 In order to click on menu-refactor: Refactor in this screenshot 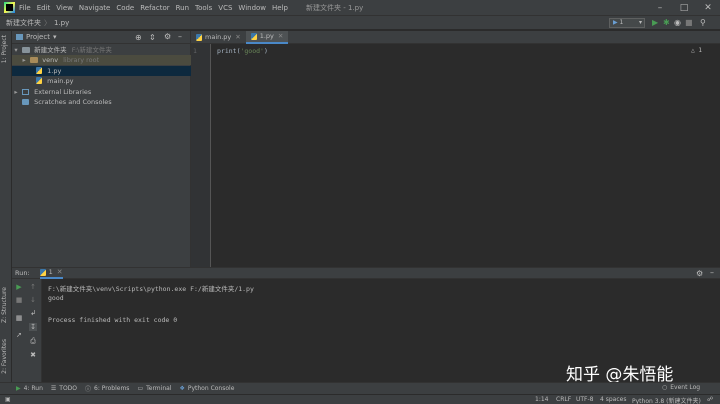, I will do `click(154, 8)`.